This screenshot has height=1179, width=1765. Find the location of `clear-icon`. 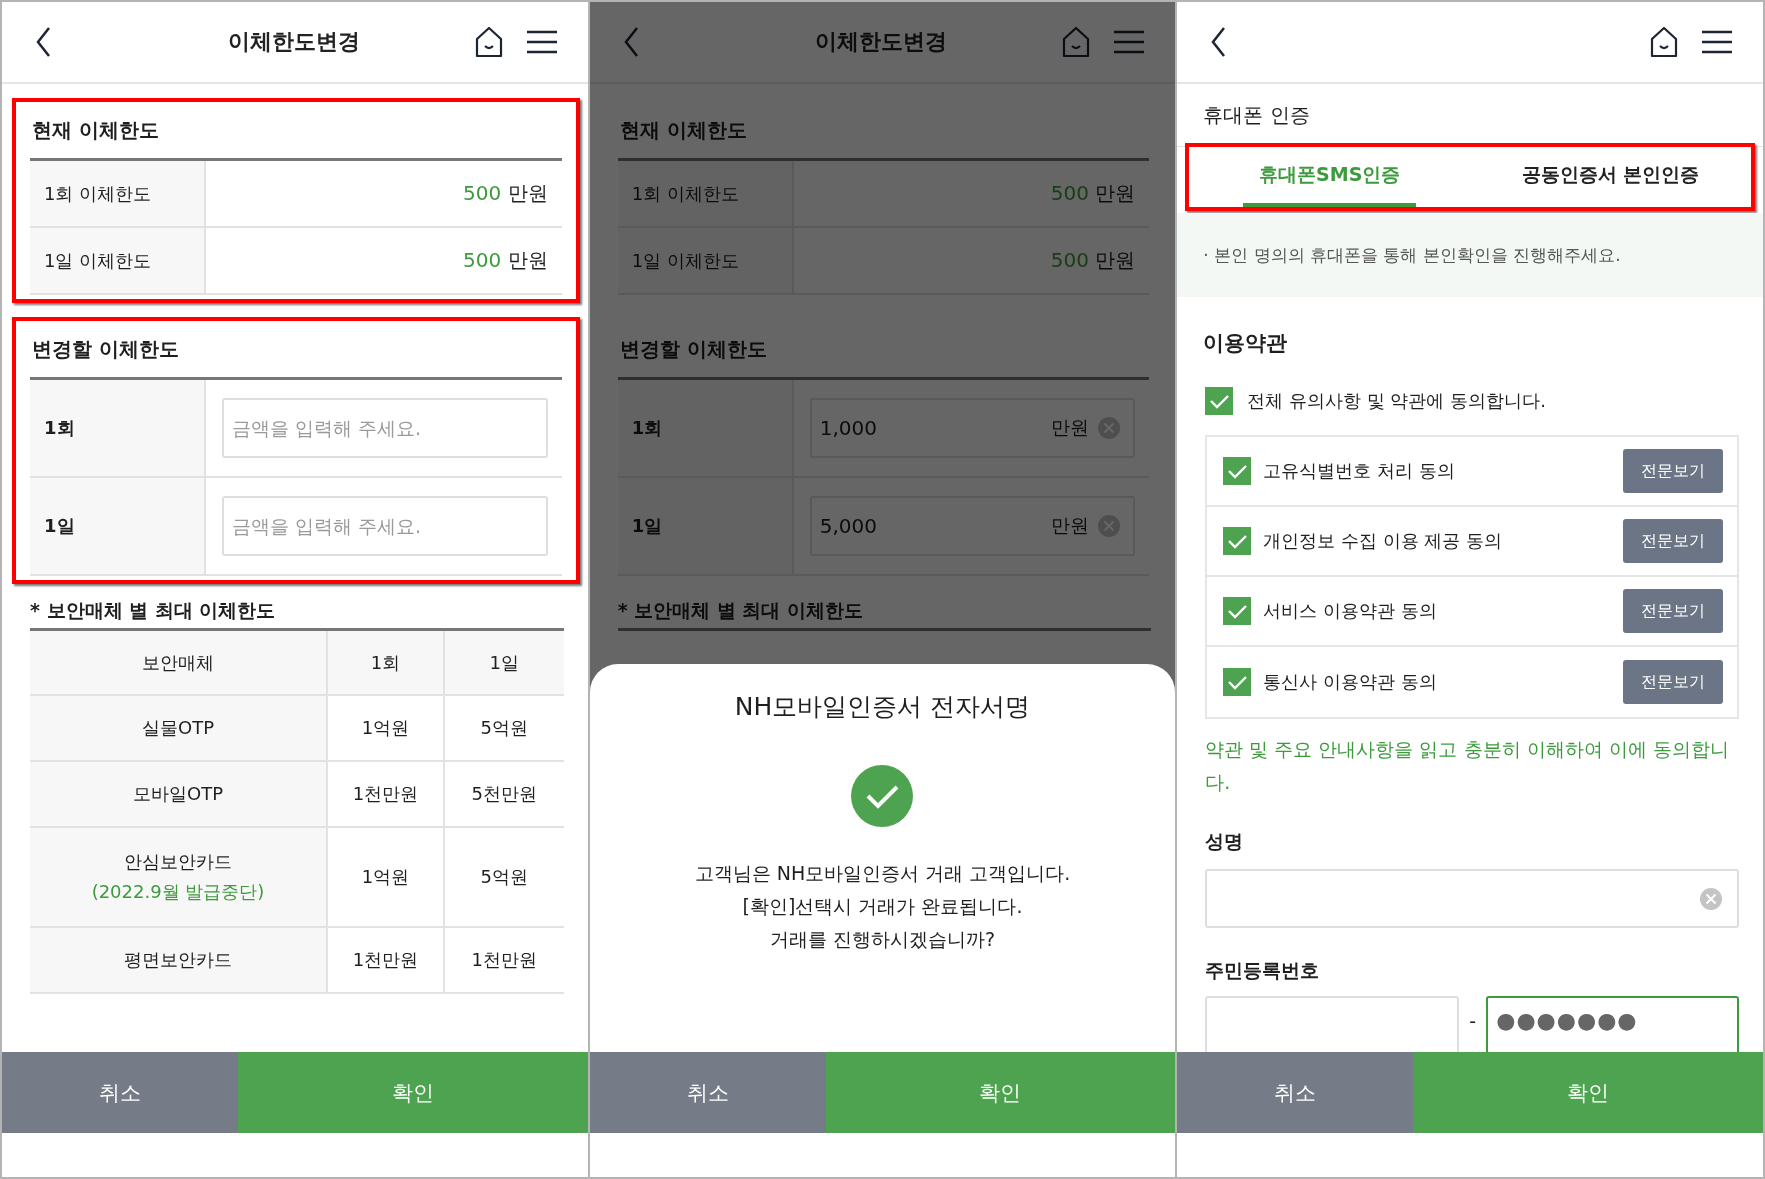

clear-icon is located at coordinates (1711, 898).